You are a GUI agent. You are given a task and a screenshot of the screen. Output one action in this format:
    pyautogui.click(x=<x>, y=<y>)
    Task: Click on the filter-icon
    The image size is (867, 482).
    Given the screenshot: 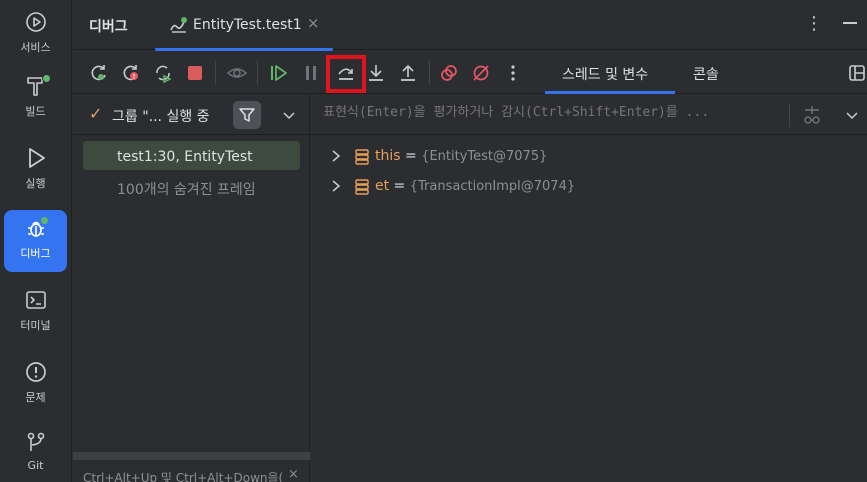 What is the action you would take?
    pyautogui.click(x=247, y=115)
    